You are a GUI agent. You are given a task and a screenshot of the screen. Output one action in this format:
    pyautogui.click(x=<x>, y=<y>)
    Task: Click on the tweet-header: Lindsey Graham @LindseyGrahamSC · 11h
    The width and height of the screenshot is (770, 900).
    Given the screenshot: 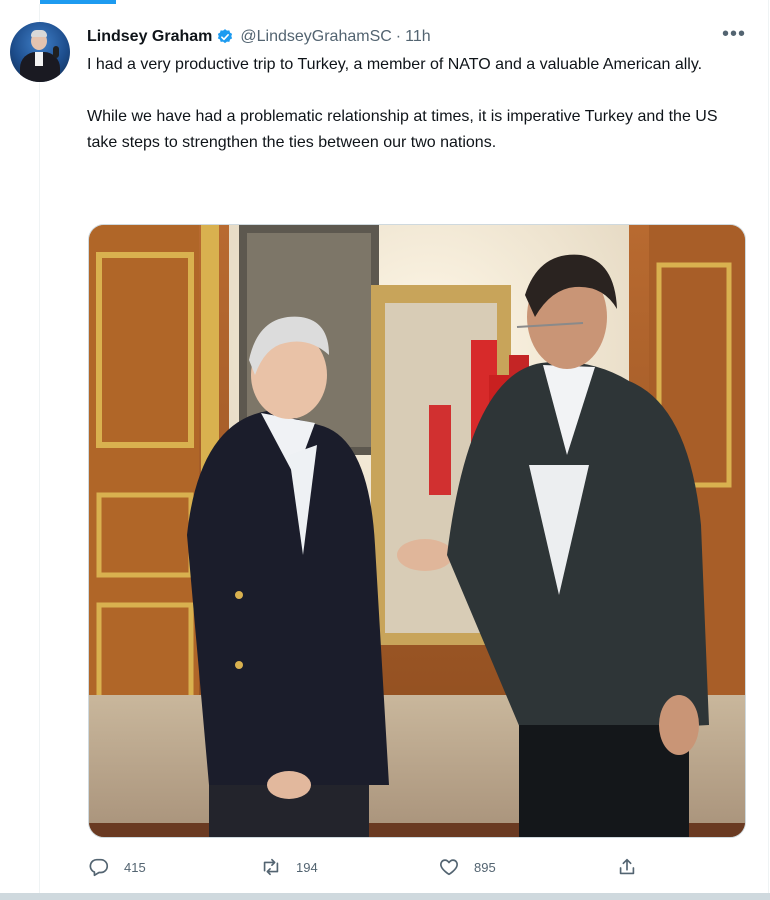 What is the action you would take?
    pyautogui.click(x=259, y=37)
    